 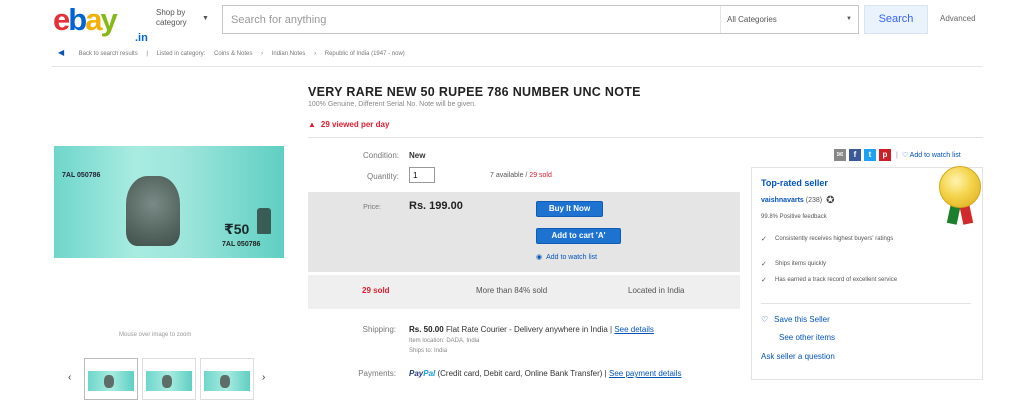 I want to click on pinterest-icon: p, so click(x=885, y=155).